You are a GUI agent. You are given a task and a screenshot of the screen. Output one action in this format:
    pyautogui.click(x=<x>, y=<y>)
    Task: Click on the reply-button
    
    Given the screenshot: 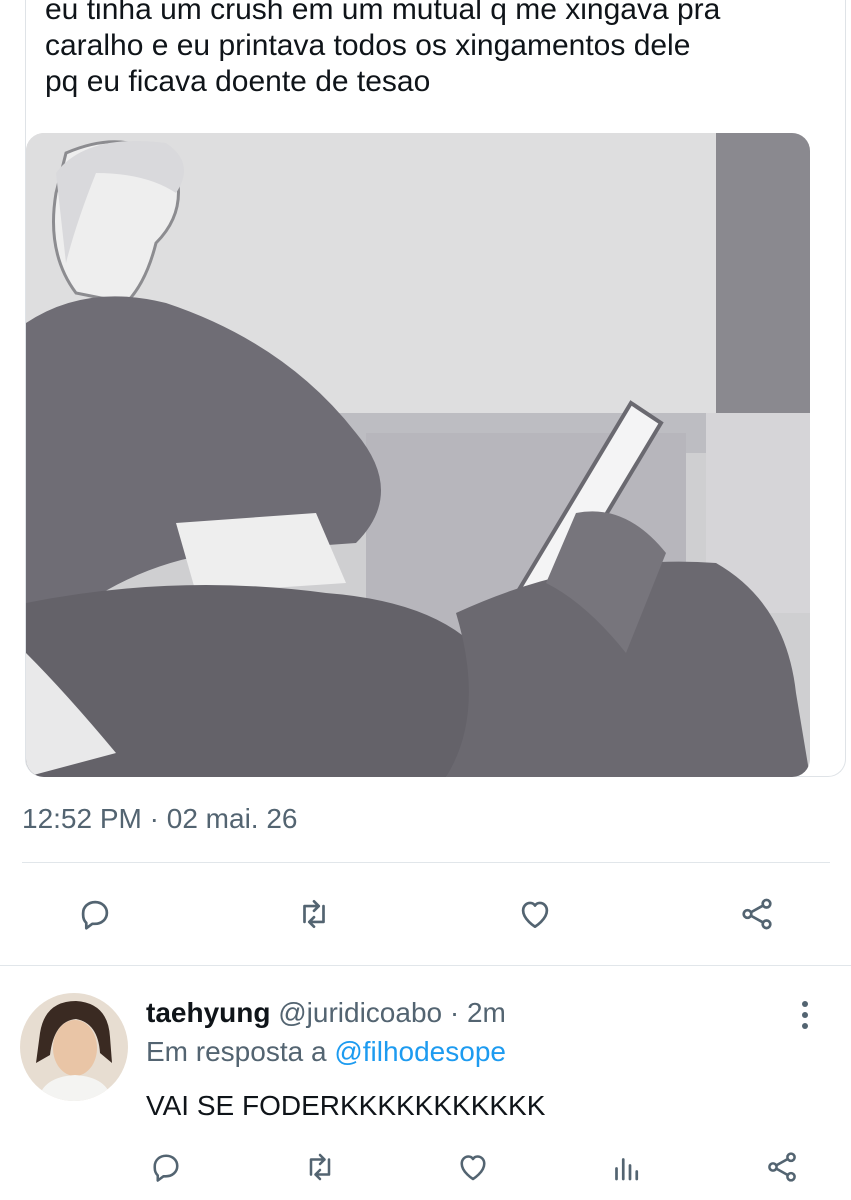 What is the action you would take?
    pyautogui.click(x=95, y=914)
    